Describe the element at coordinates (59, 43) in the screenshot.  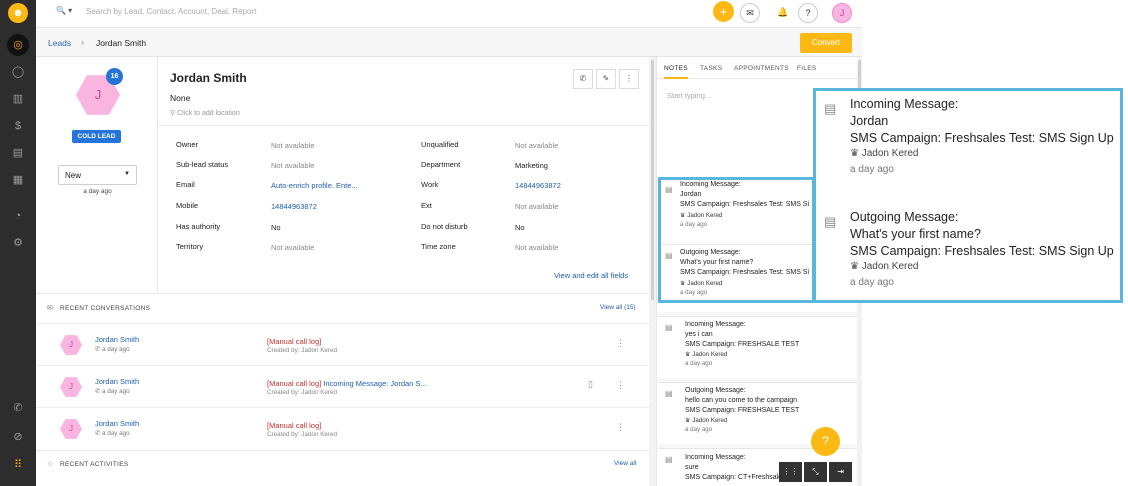
I see `breadcrumb-leads-link: Leads` at that location.